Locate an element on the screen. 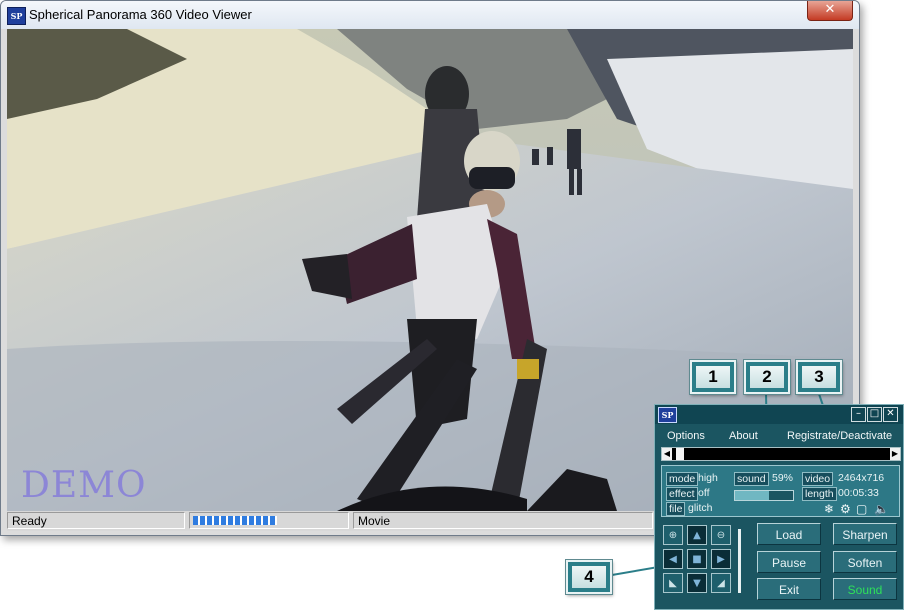 The width and height of the screenshot is (908, 610). arrow-left-icon: ◀ is located at coordinates (673, 559).